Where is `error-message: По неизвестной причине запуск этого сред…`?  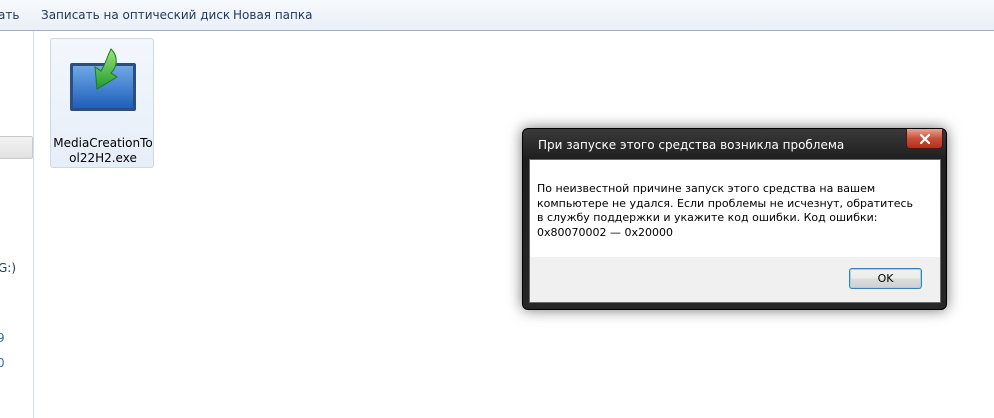 error-message: По неизвестной причине запуск этого сред… is located at coordinates (725, 210).